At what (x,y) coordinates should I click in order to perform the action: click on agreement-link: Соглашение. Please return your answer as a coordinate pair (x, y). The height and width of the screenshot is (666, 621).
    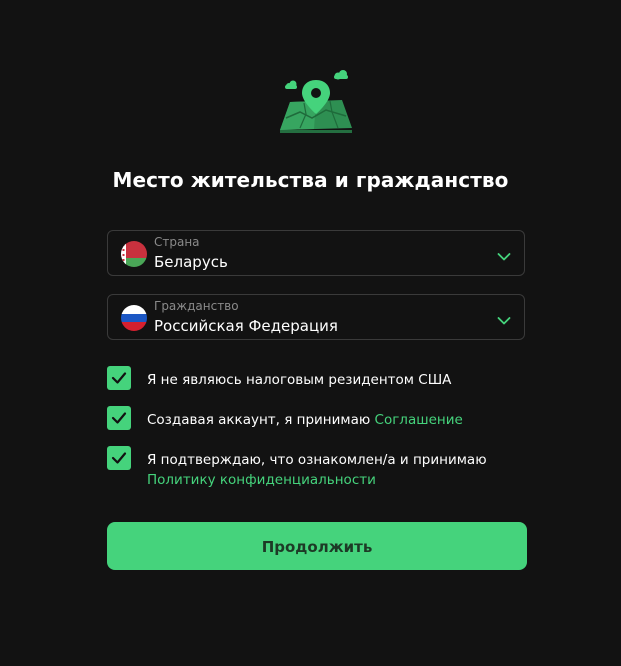
    Looking at the image, I should click on (419, 420).